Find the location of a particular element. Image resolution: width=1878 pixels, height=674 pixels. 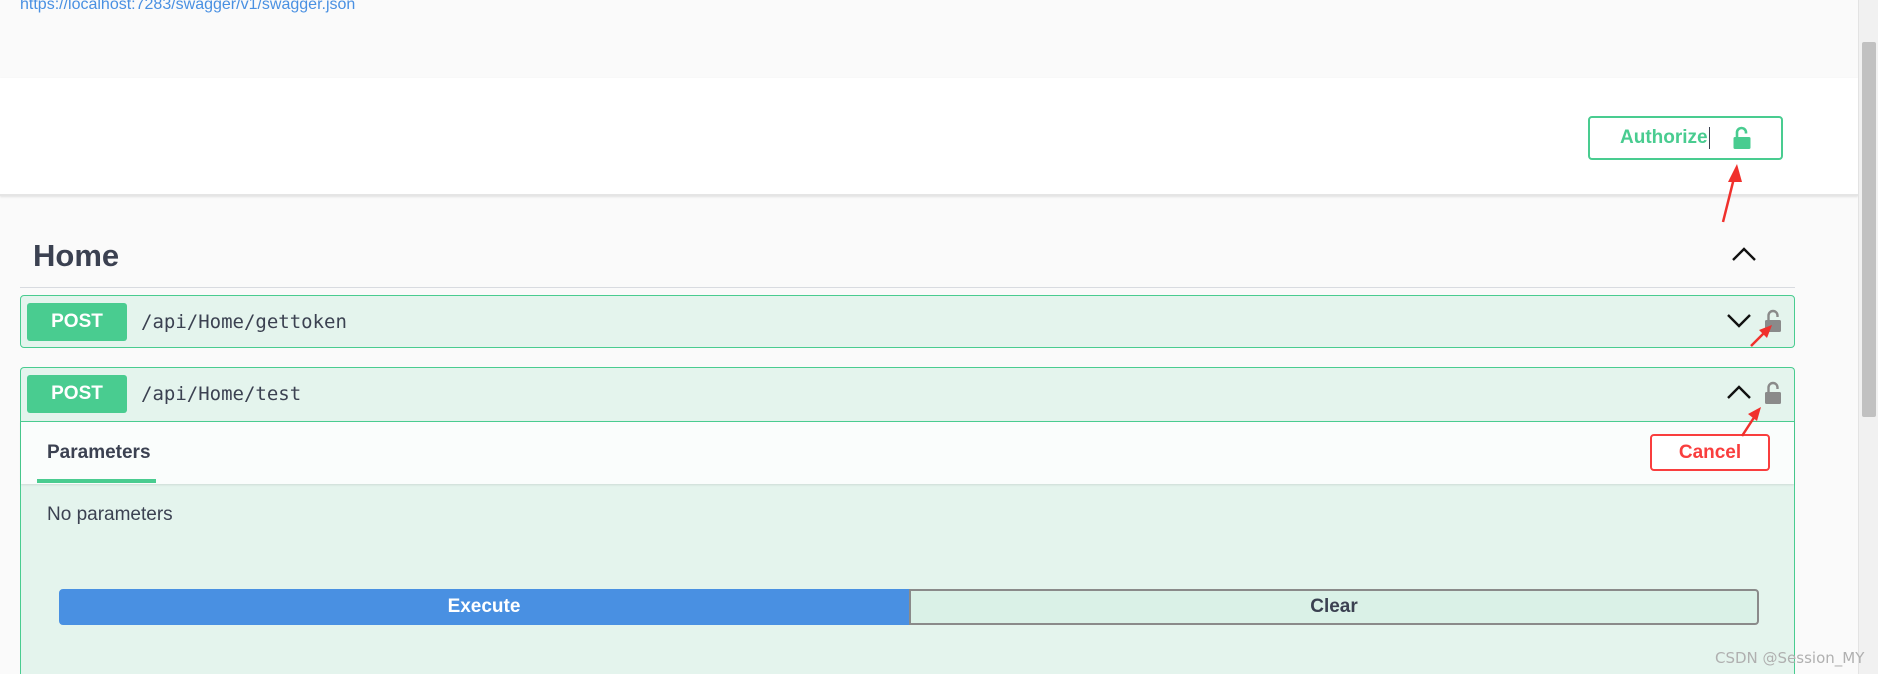

authorize-label: Authorize is located at coordinates (1664, 137).